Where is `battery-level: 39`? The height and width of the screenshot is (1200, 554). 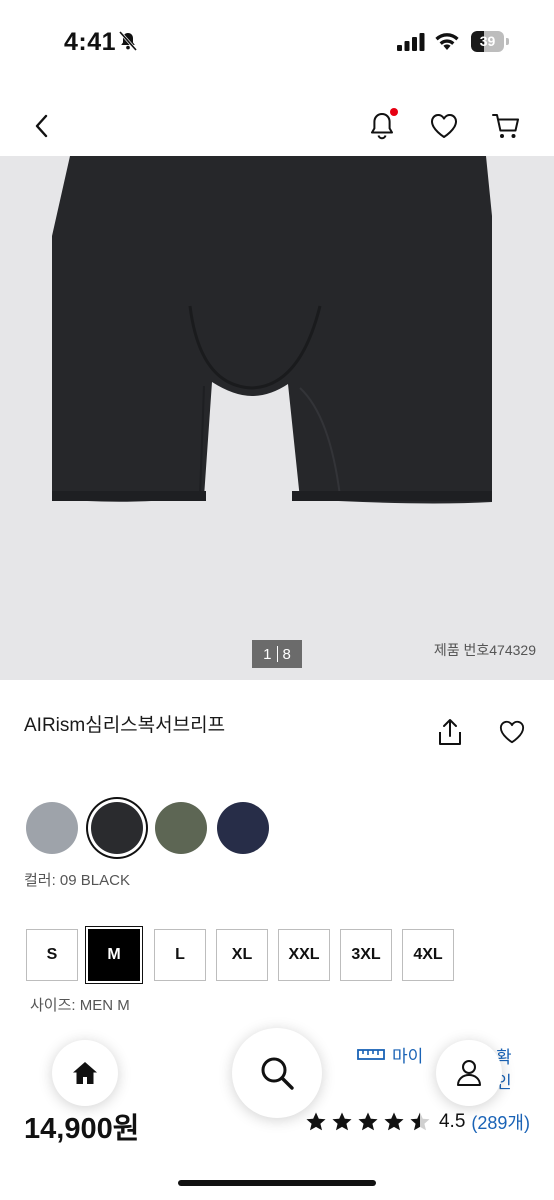
battery-level: 39 is located at coordinates (487, 41).